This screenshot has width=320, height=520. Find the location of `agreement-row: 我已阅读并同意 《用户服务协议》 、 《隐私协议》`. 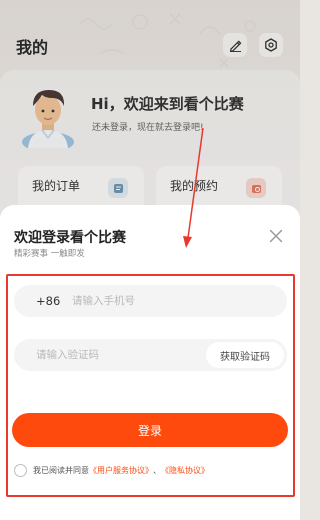

agreement-row: 我已阅读并同意 《用户服务协议》 、 《隐私协议》 is located at coordinates (111, 470).